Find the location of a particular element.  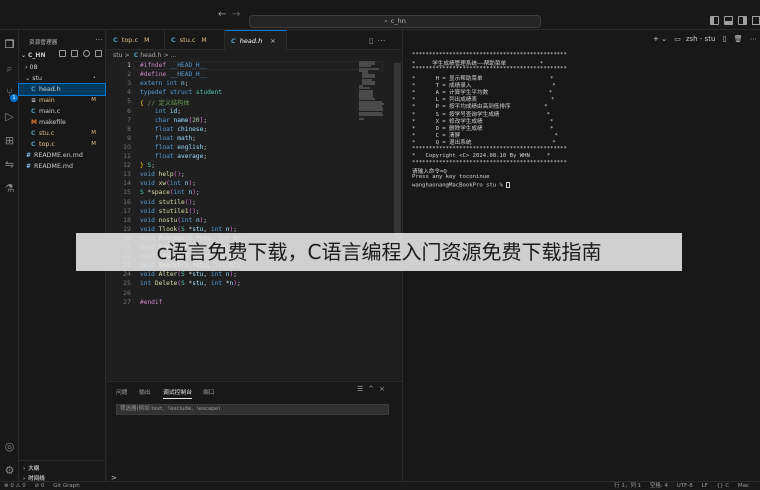

tree-item-08: › 08 is located at coordinates (62, 67).